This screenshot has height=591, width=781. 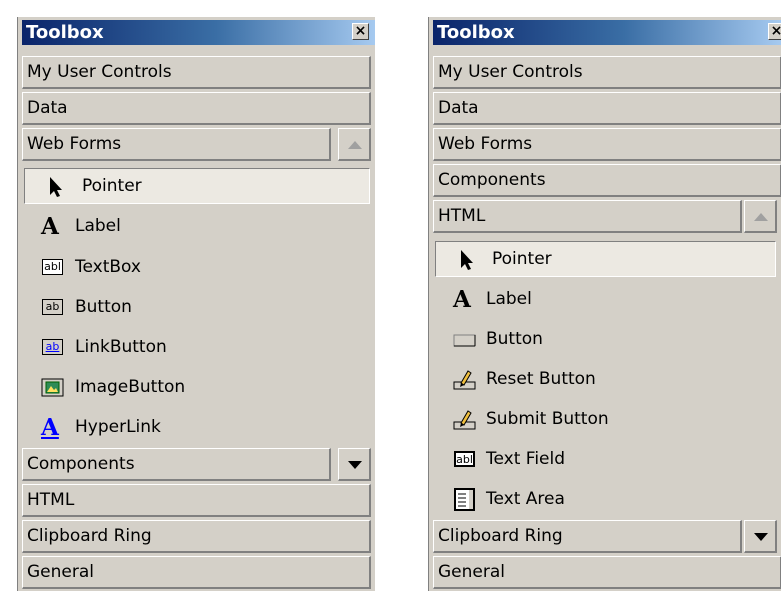 I want to click on reset-button-icon, so click(x=465, y=380).